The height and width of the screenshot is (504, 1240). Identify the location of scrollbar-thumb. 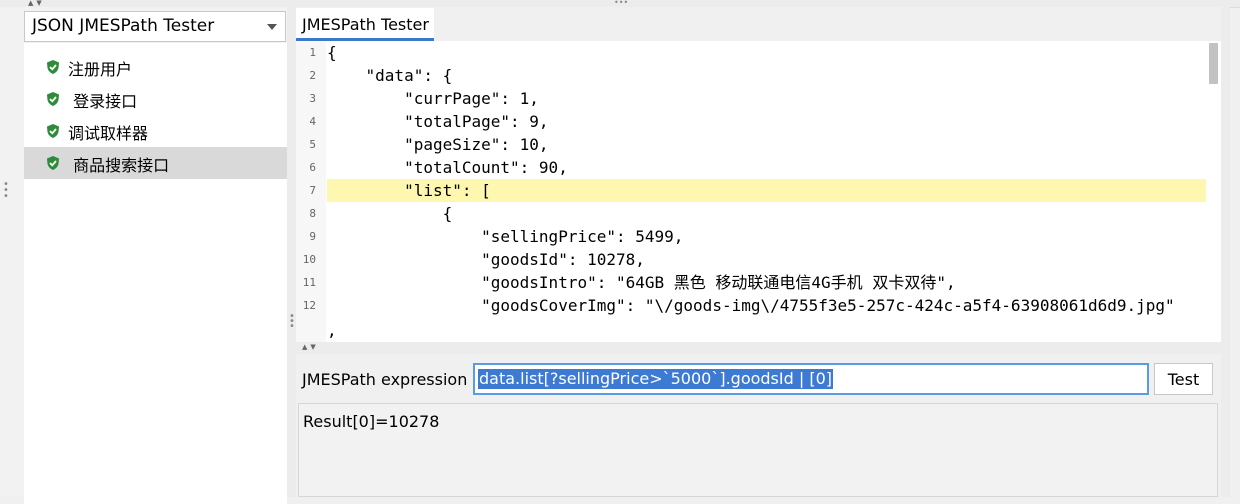
(1213, 63).